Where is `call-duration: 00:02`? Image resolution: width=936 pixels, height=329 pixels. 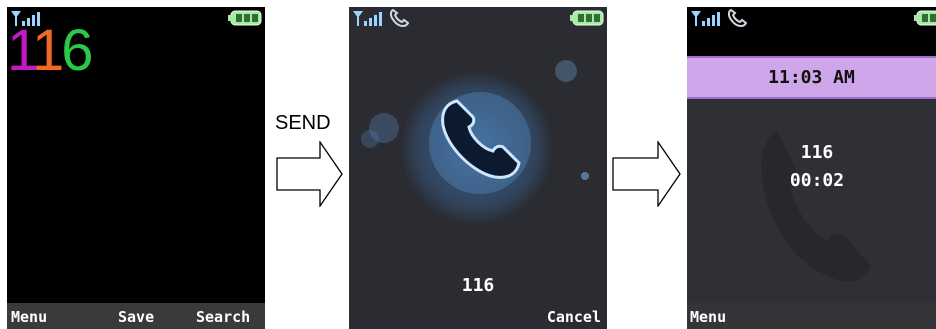 call-duration: 00:02 is located at coordinates (817, 180).